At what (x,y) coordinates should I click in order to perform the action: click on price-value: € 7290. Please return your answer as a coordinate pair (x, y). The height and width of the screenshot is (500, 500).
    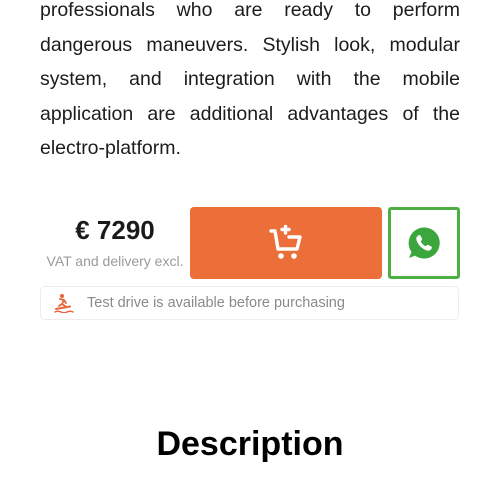
    Looking at the image, I should click on (115, 230).